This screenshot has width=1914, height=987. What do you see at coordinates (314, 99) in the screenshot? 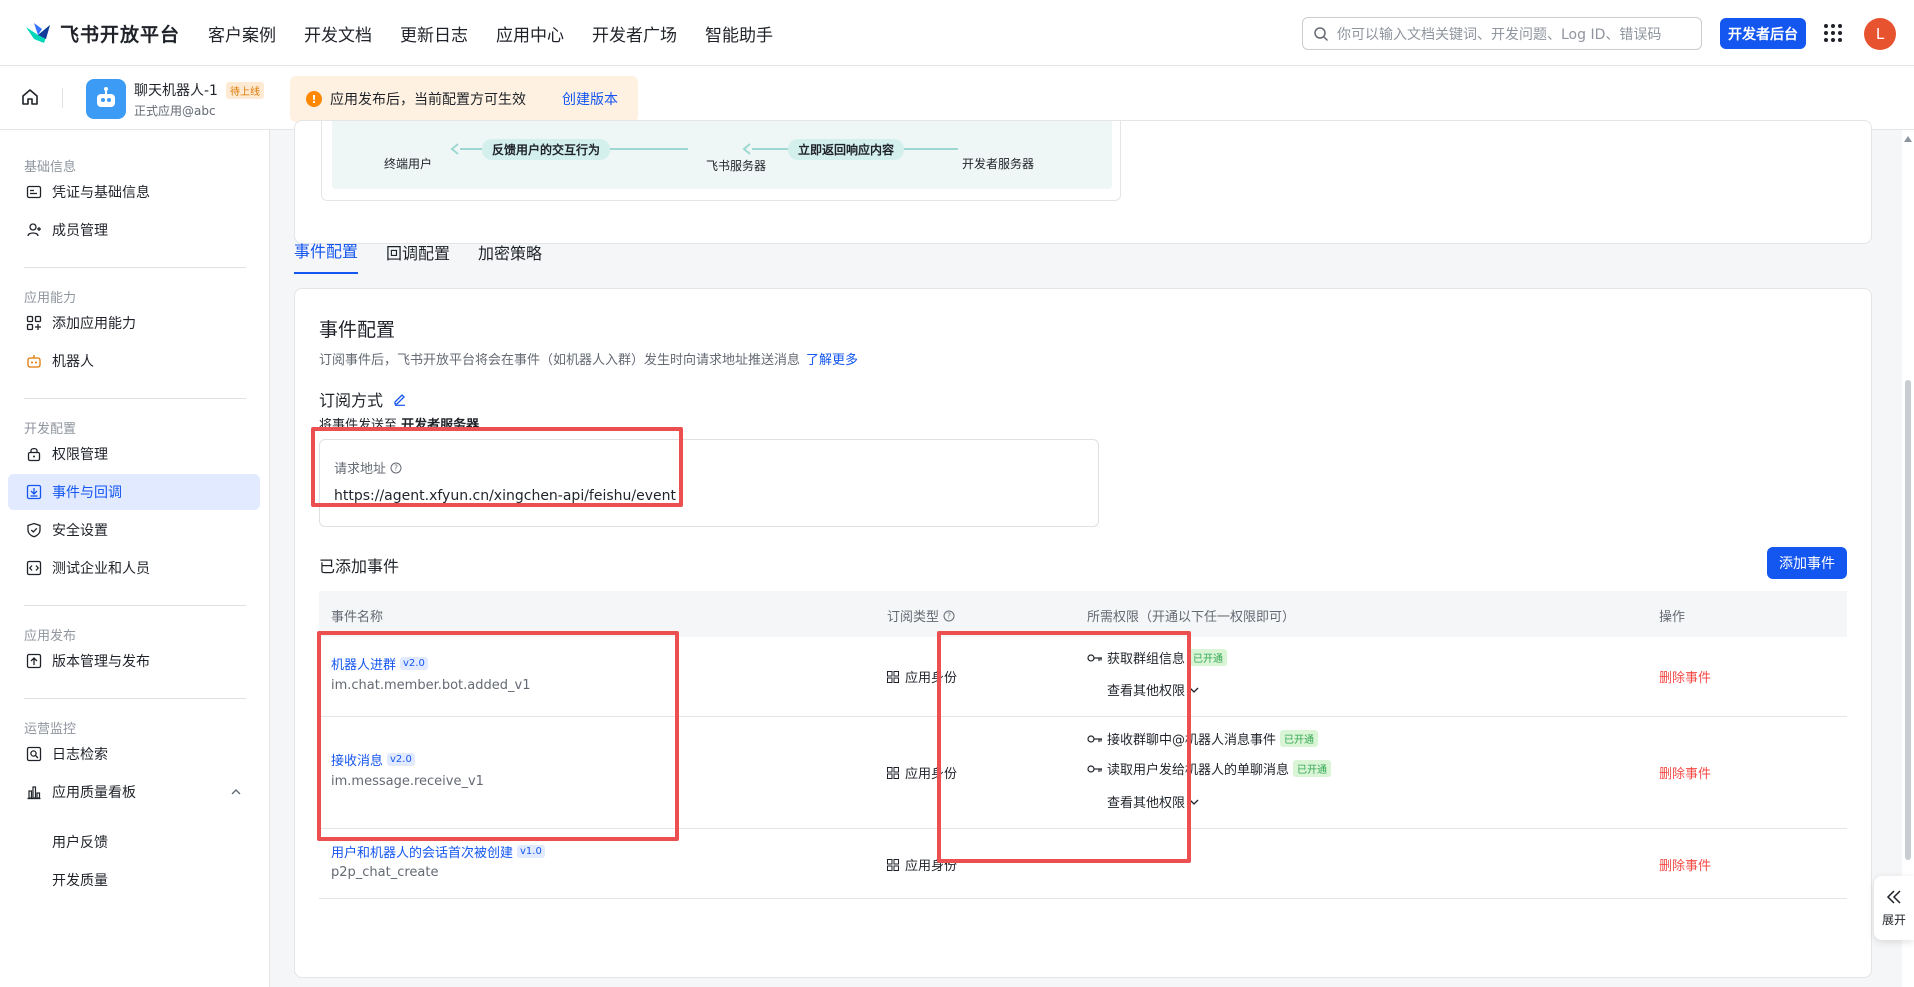
I see `warning-icon: !` at bounding box center [314, 99].